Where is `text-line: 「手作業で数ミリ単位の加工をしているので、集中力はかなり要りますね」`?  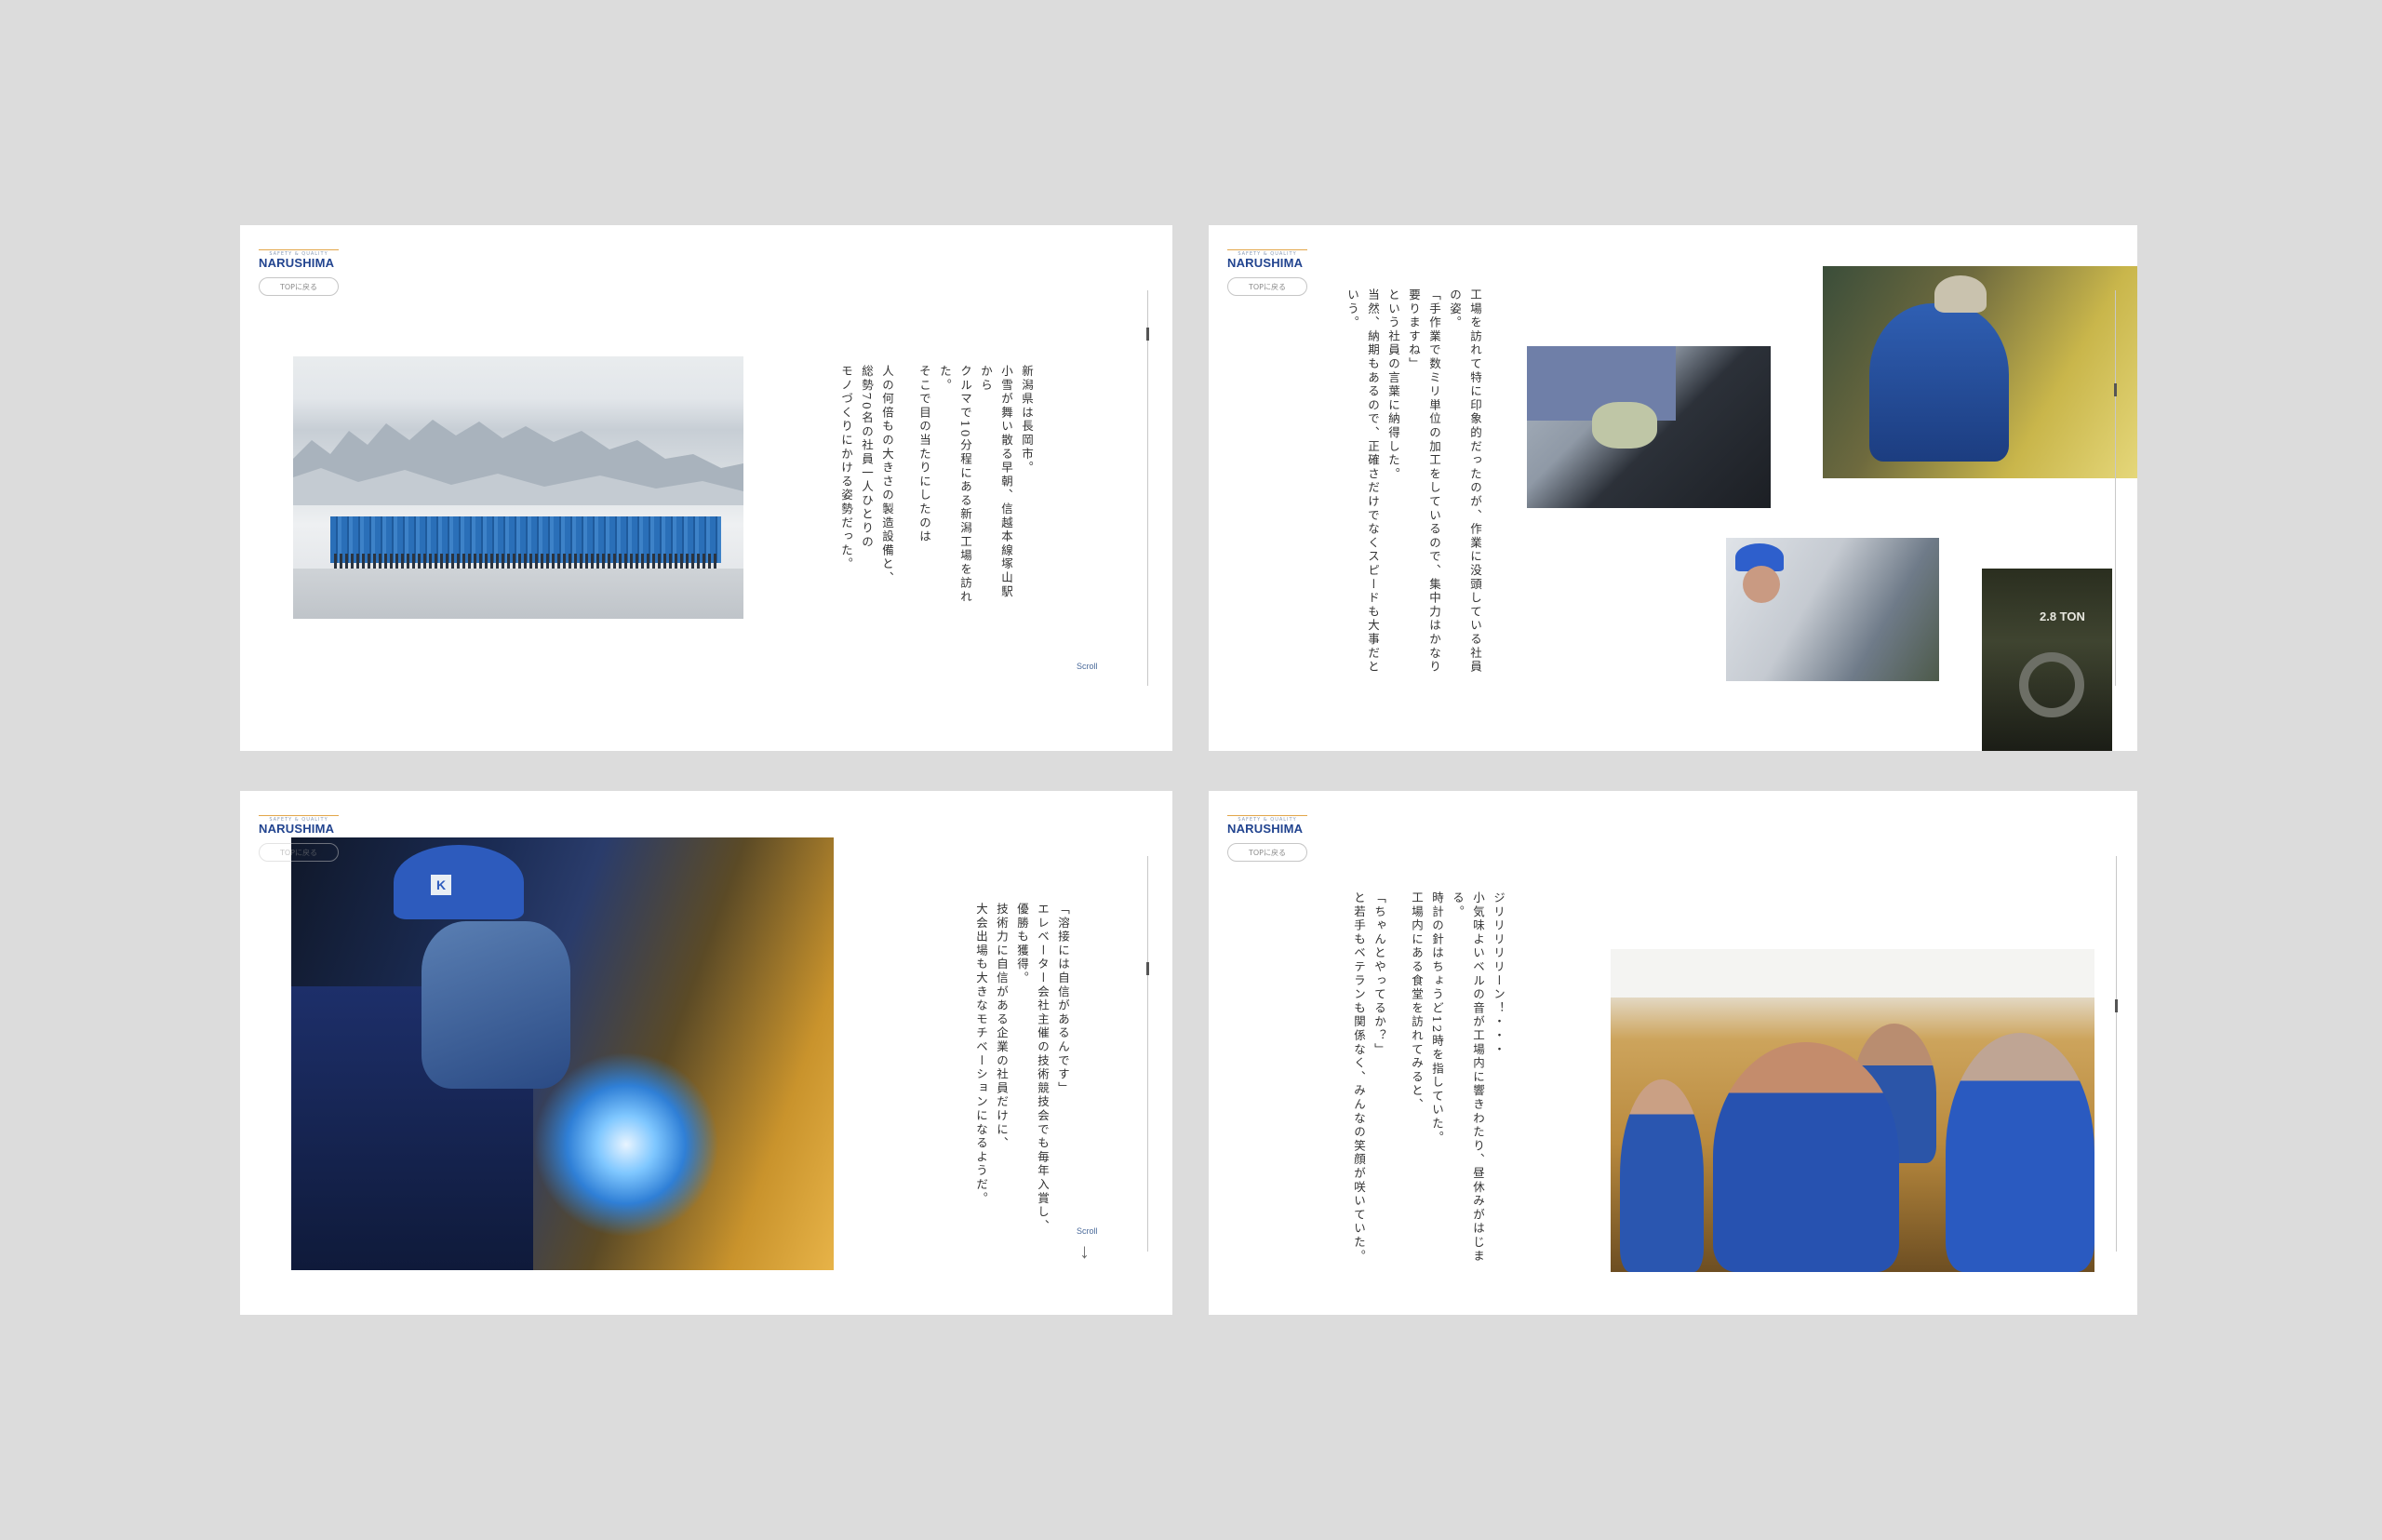
text-line: 「手作業で数ミリ単位の加工をしているので、集中力はかなり要りますね」 is located at coordinates (1424, 481).